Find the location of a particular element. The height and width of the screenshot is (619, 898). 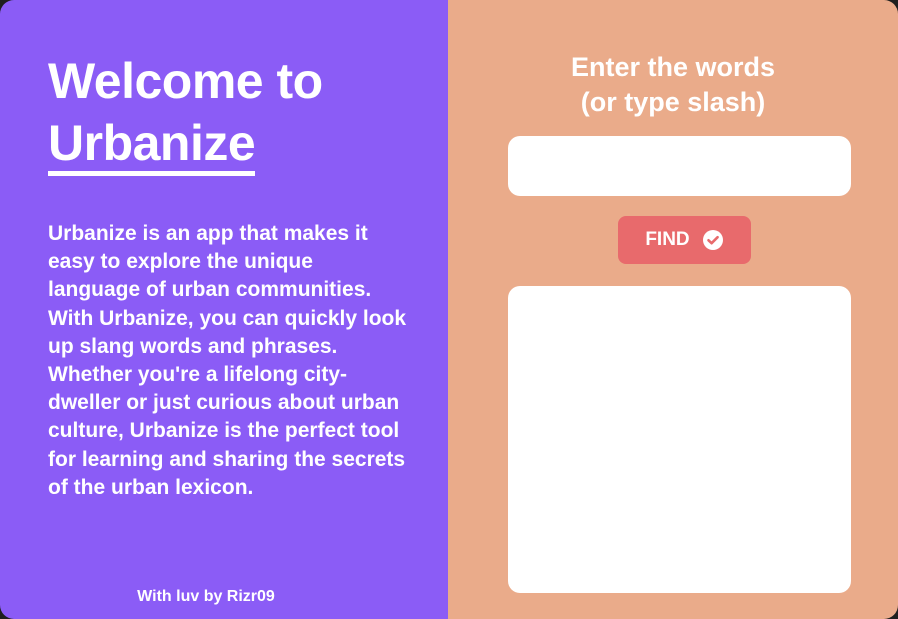

search-prompt: Enter the words (or type slash) is located at coordinates (673, 85).